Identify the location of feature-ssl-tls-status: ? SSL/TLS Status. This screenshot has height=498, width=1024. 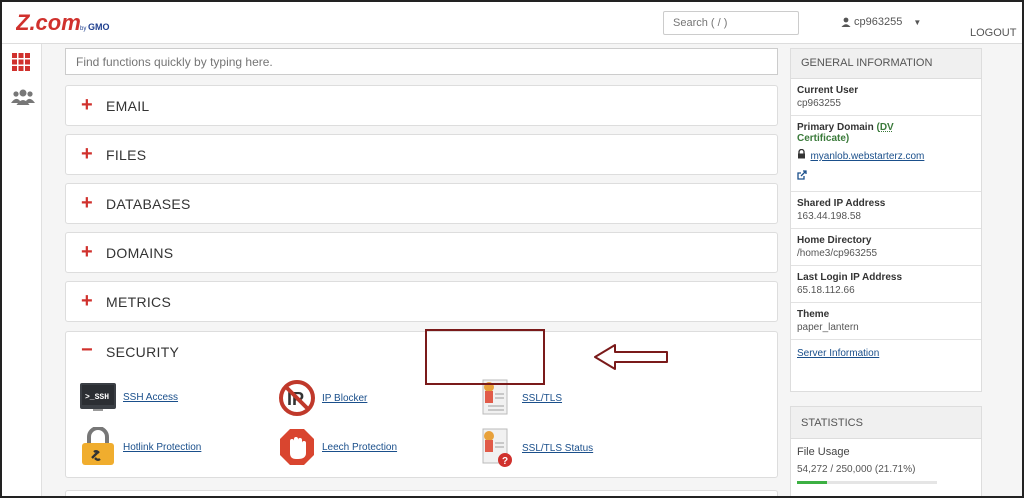
(536, 448).